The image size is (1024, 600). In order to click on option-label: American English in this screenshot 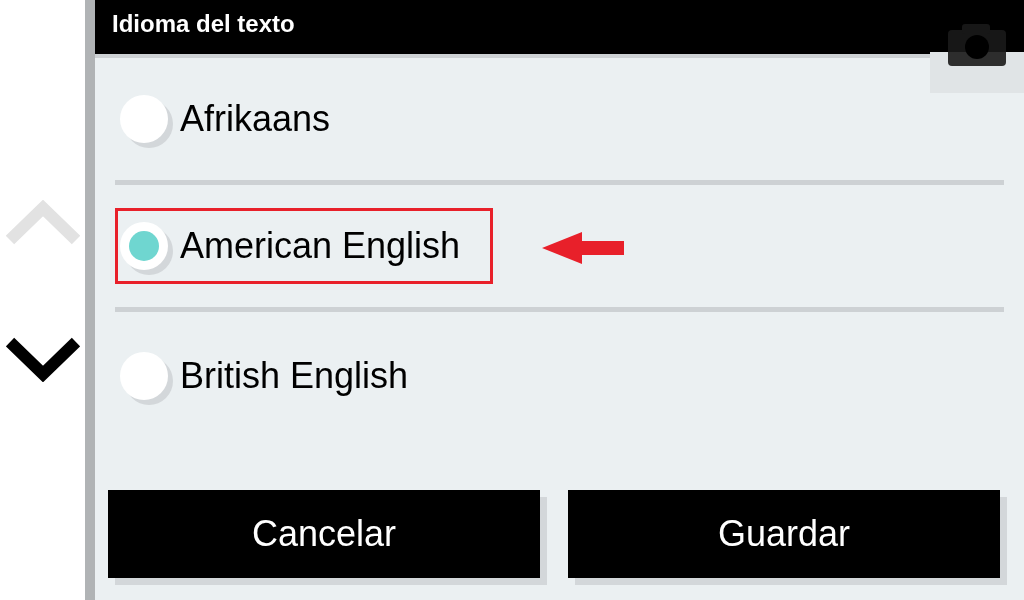, I will do `click(320, 246)`.